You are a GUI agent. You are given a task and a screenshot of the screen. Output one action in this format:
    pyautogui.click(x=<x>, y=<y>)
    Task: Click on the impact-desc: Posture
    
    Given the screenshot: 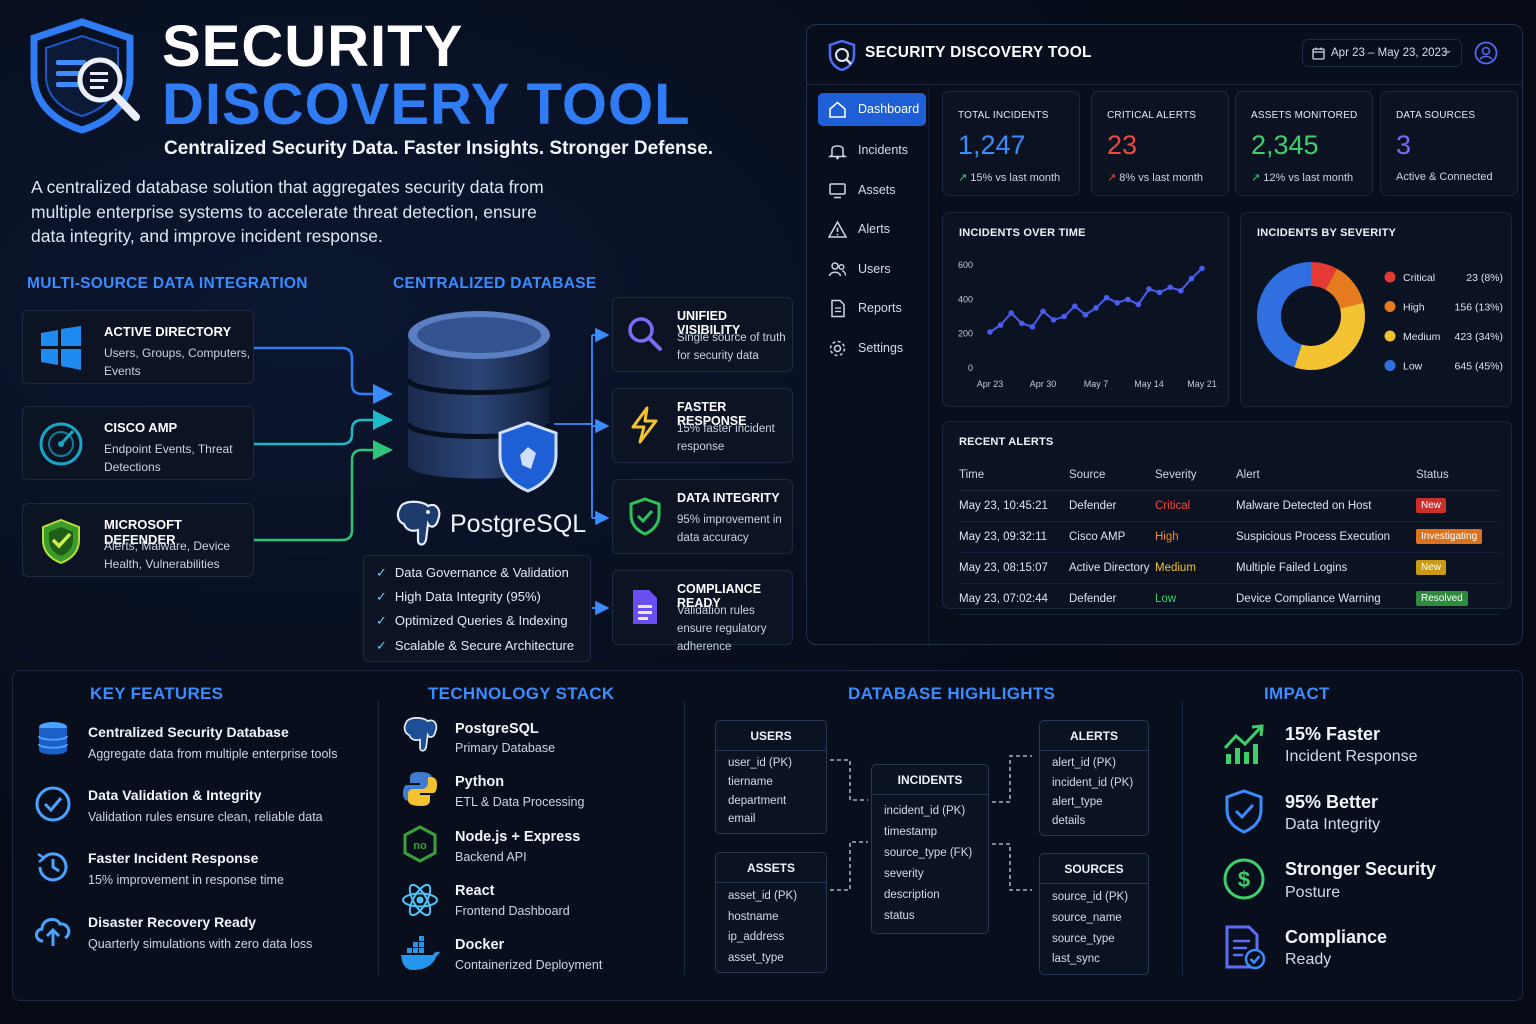 What is the action you would take?
    pyautogui.click(x=1313, y=892)
    